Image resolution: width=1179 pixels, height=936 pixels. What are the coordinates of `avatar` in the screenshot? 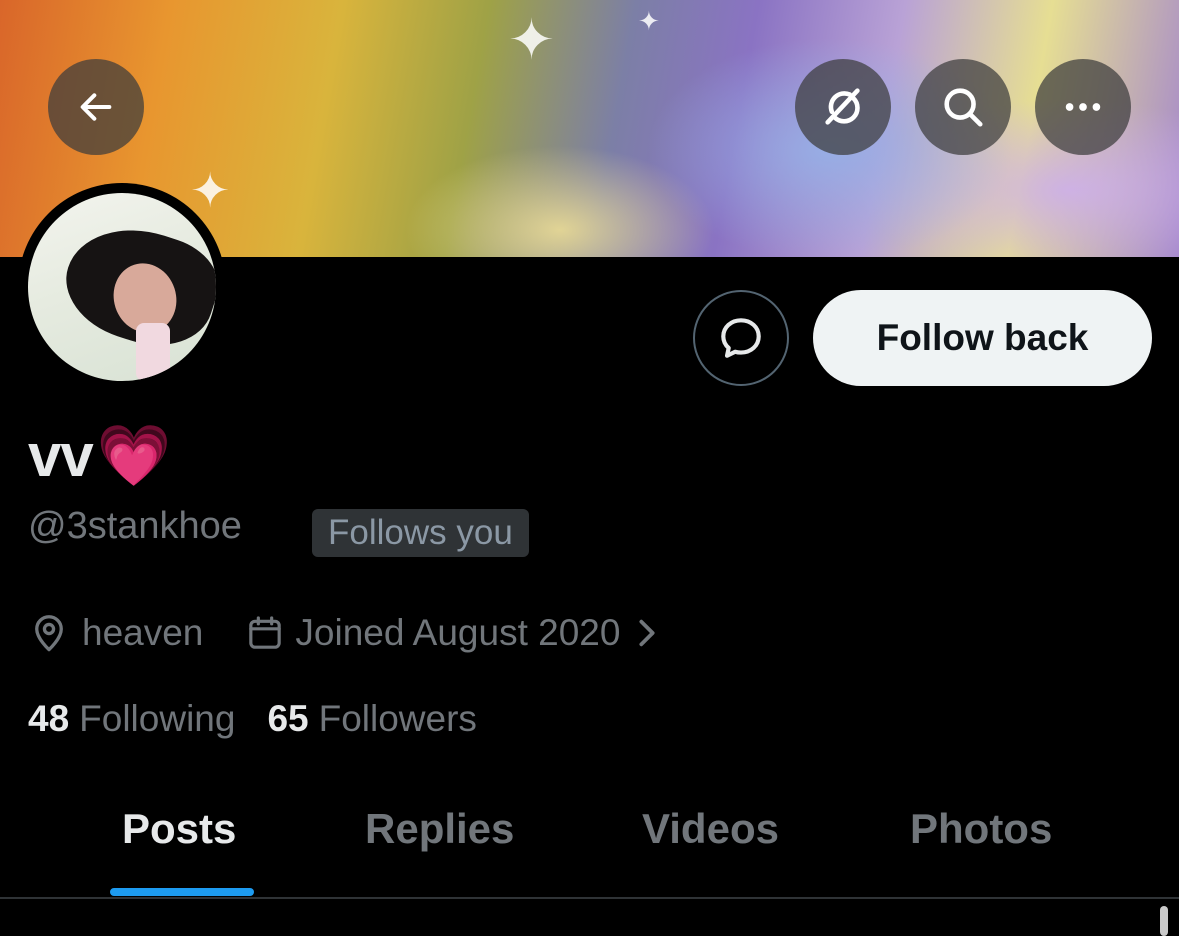 It's located at (122, 287).